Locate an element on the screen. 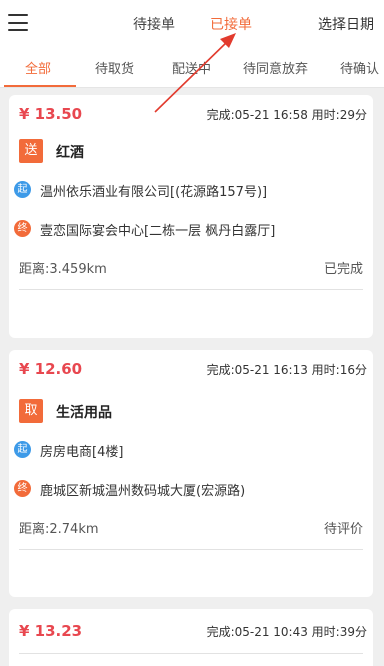  order-price: ¥ 13.23 is located at coordinates (51, 631).